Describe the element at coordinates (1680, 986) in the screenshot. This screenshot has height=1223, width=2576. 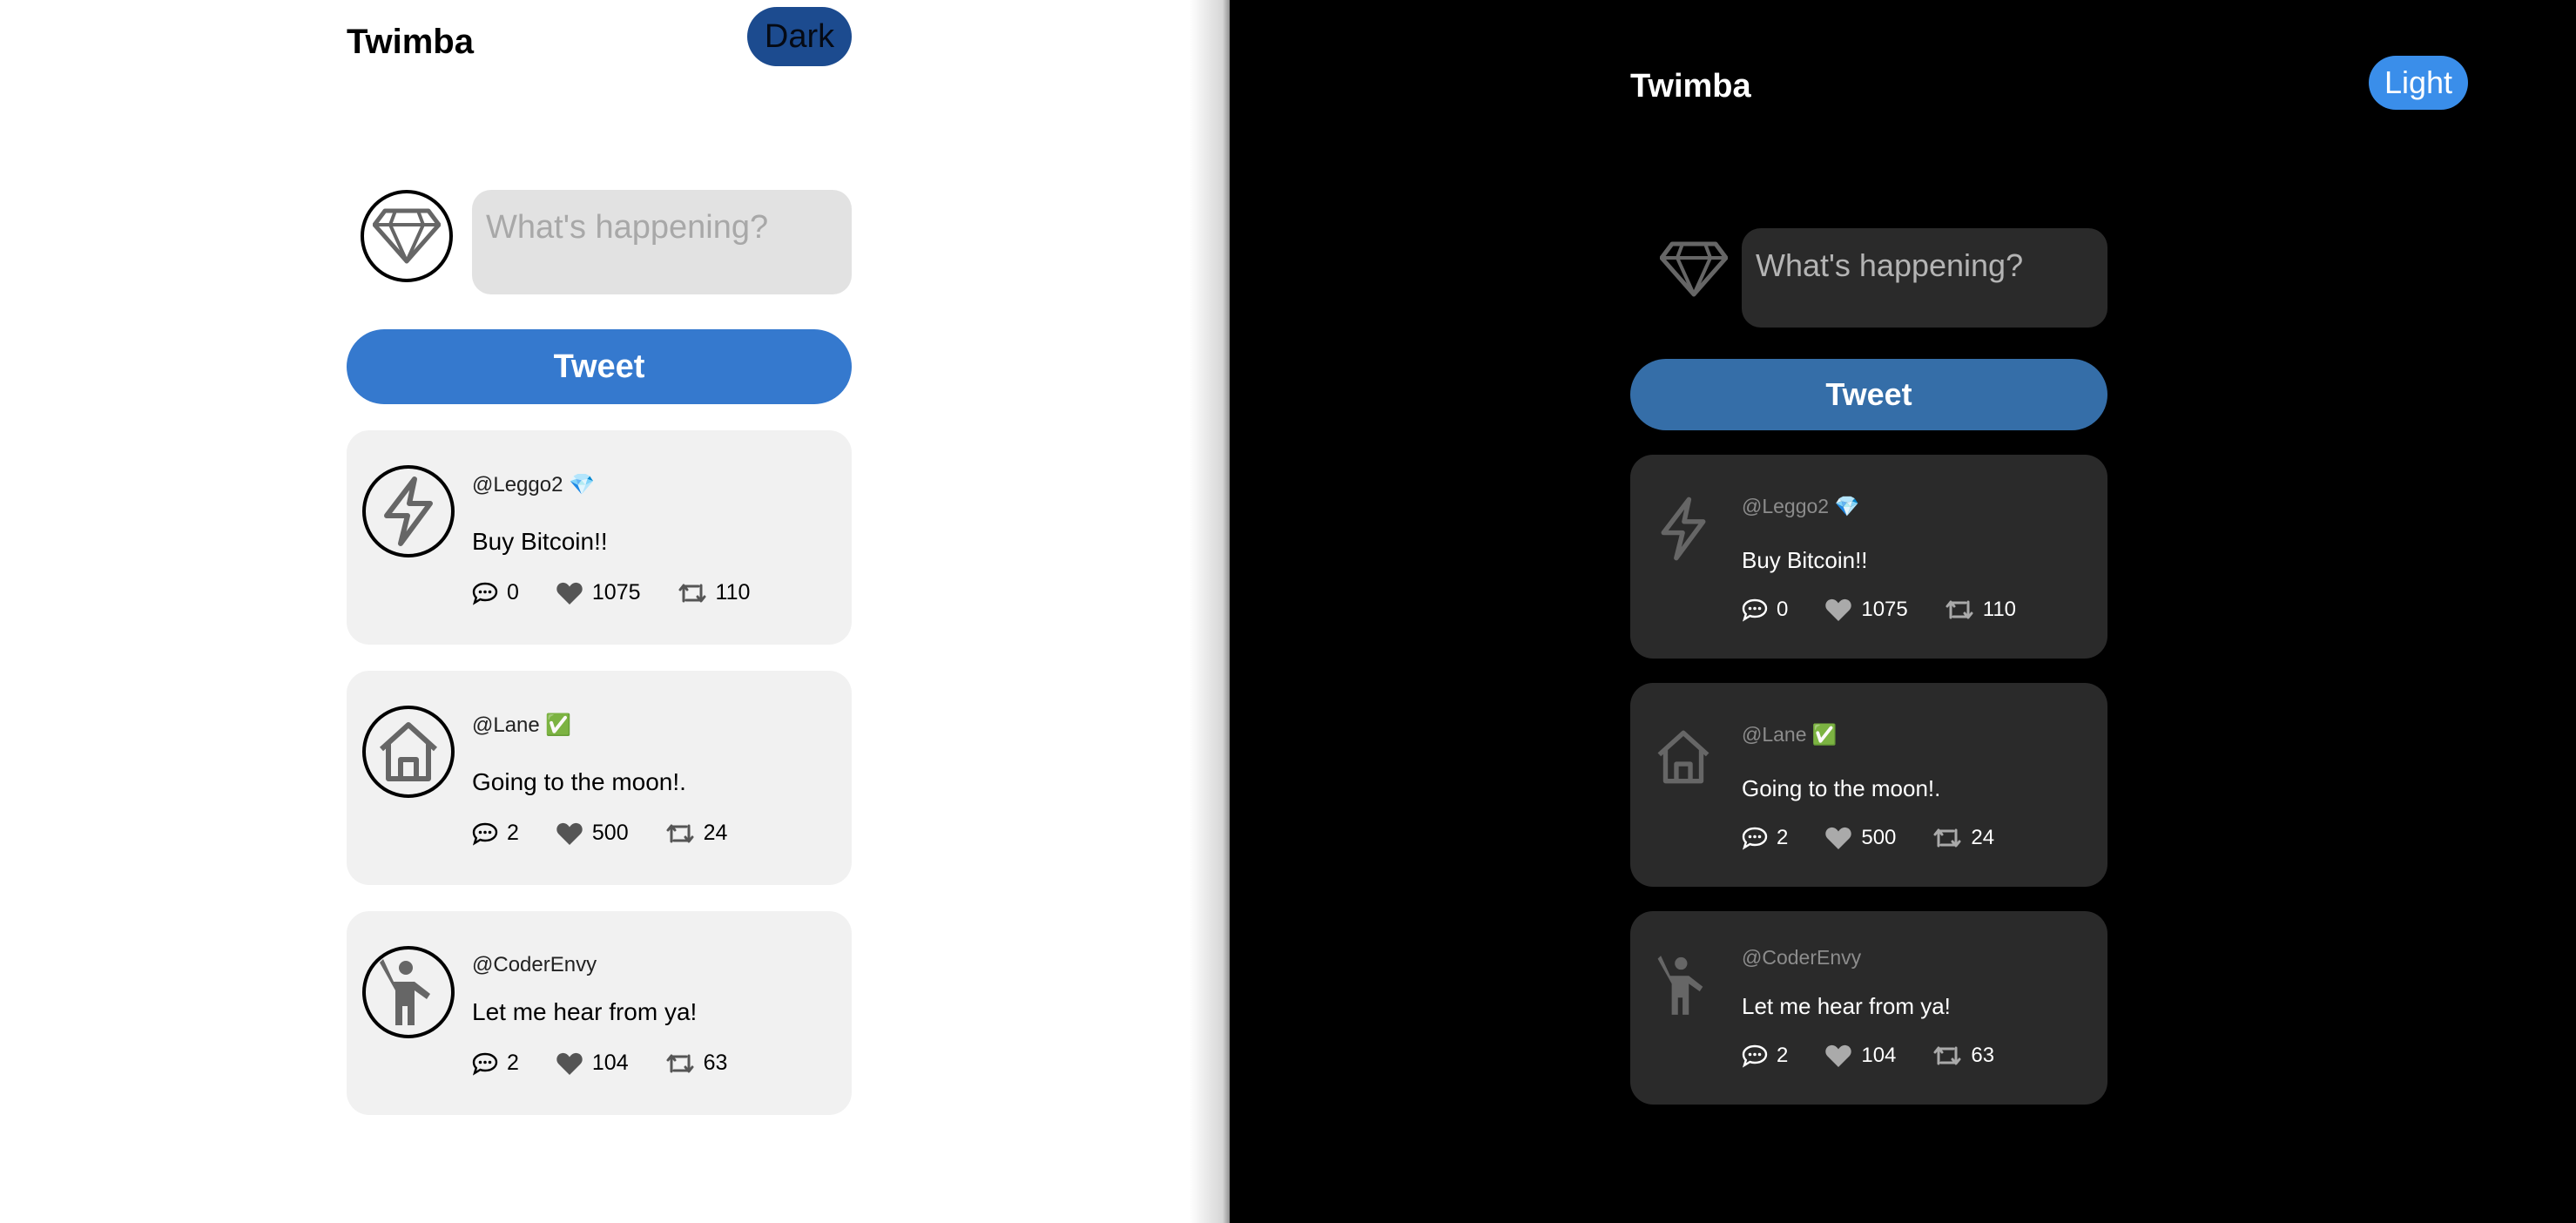
I see `person-waving-icon` at that location.